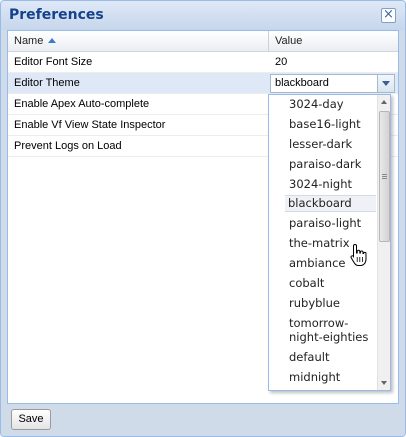  Describe the element at coordinates (384, 101) in the screenshot. I see `scroll-up-icon` at that location.